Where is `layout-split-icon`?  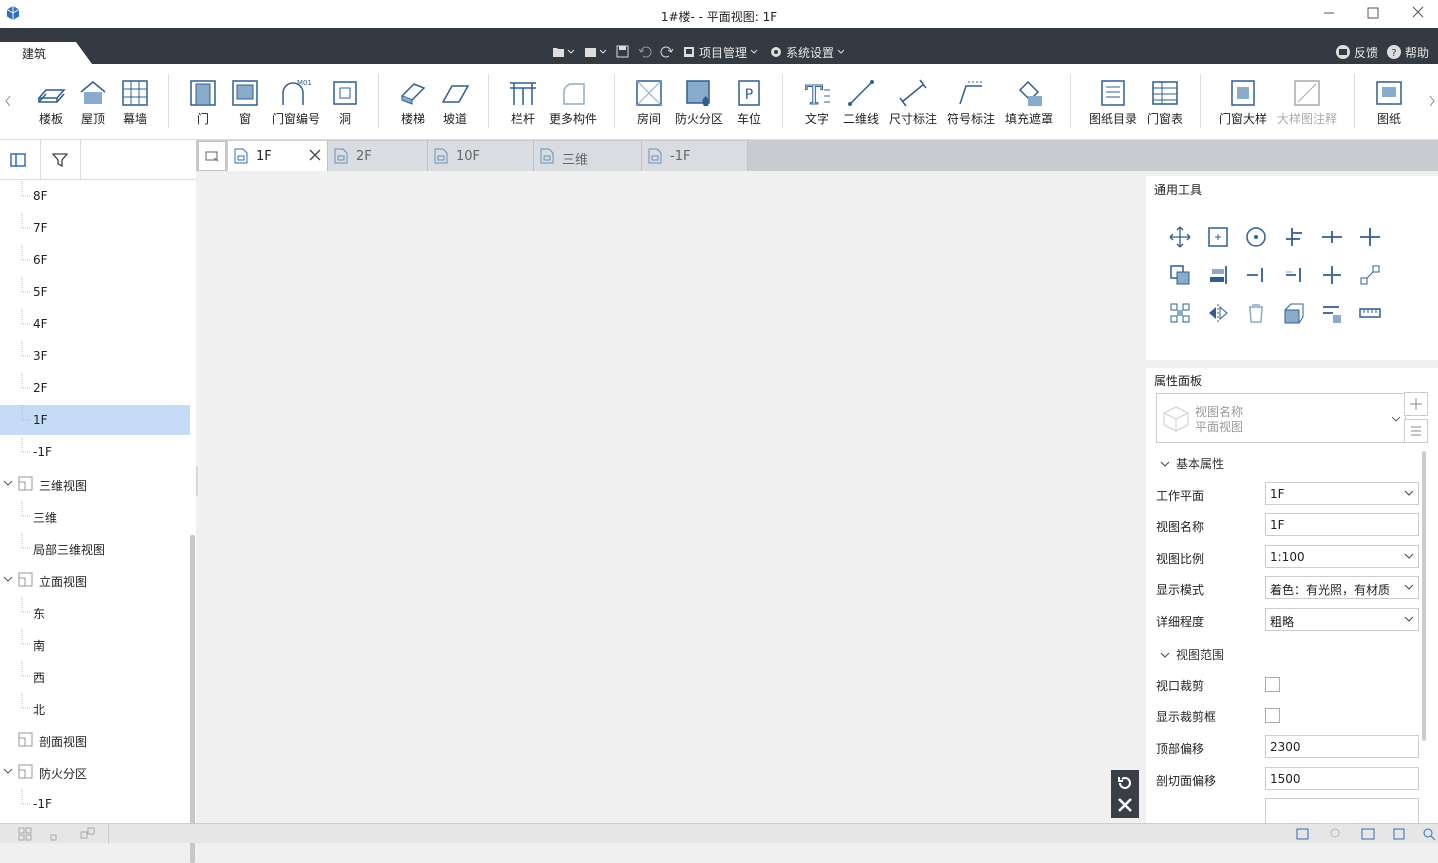 layout-split-icon is located at coordinates (89, 835).